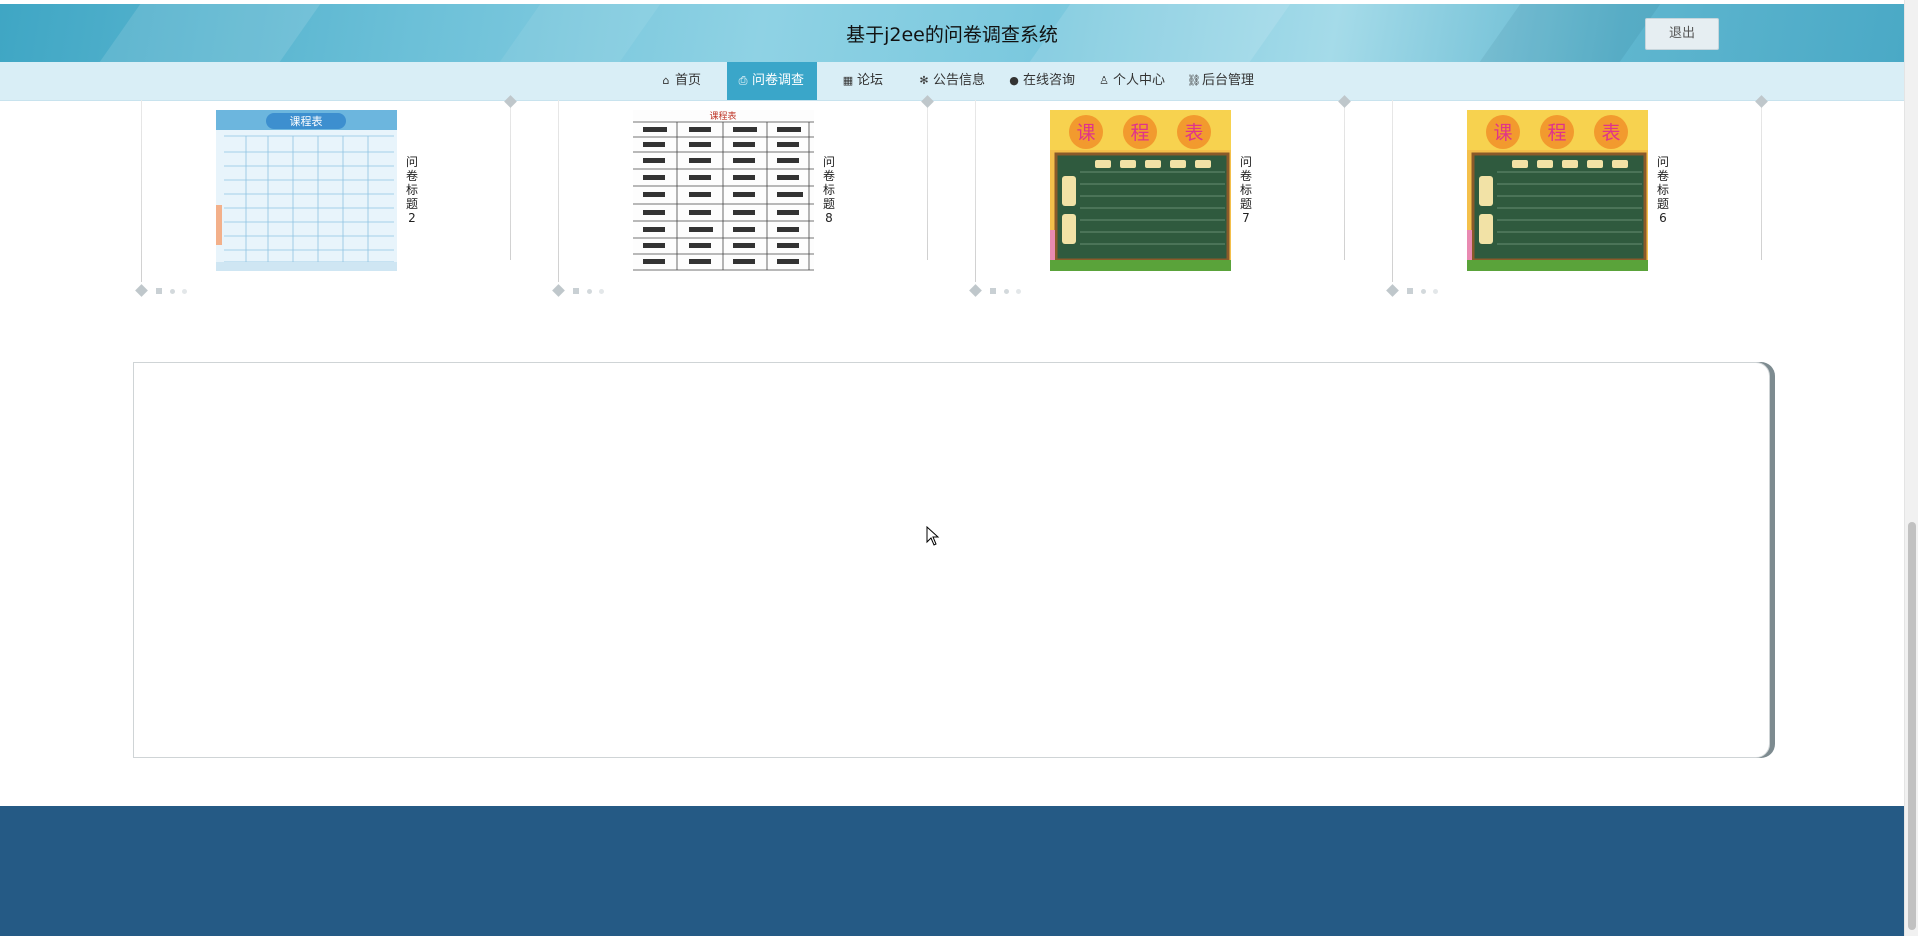 The width and height of the screenshot is (1918, 936). I want to click on handwritten-timetable-thumbnail: 课程表, so click(723, 190).